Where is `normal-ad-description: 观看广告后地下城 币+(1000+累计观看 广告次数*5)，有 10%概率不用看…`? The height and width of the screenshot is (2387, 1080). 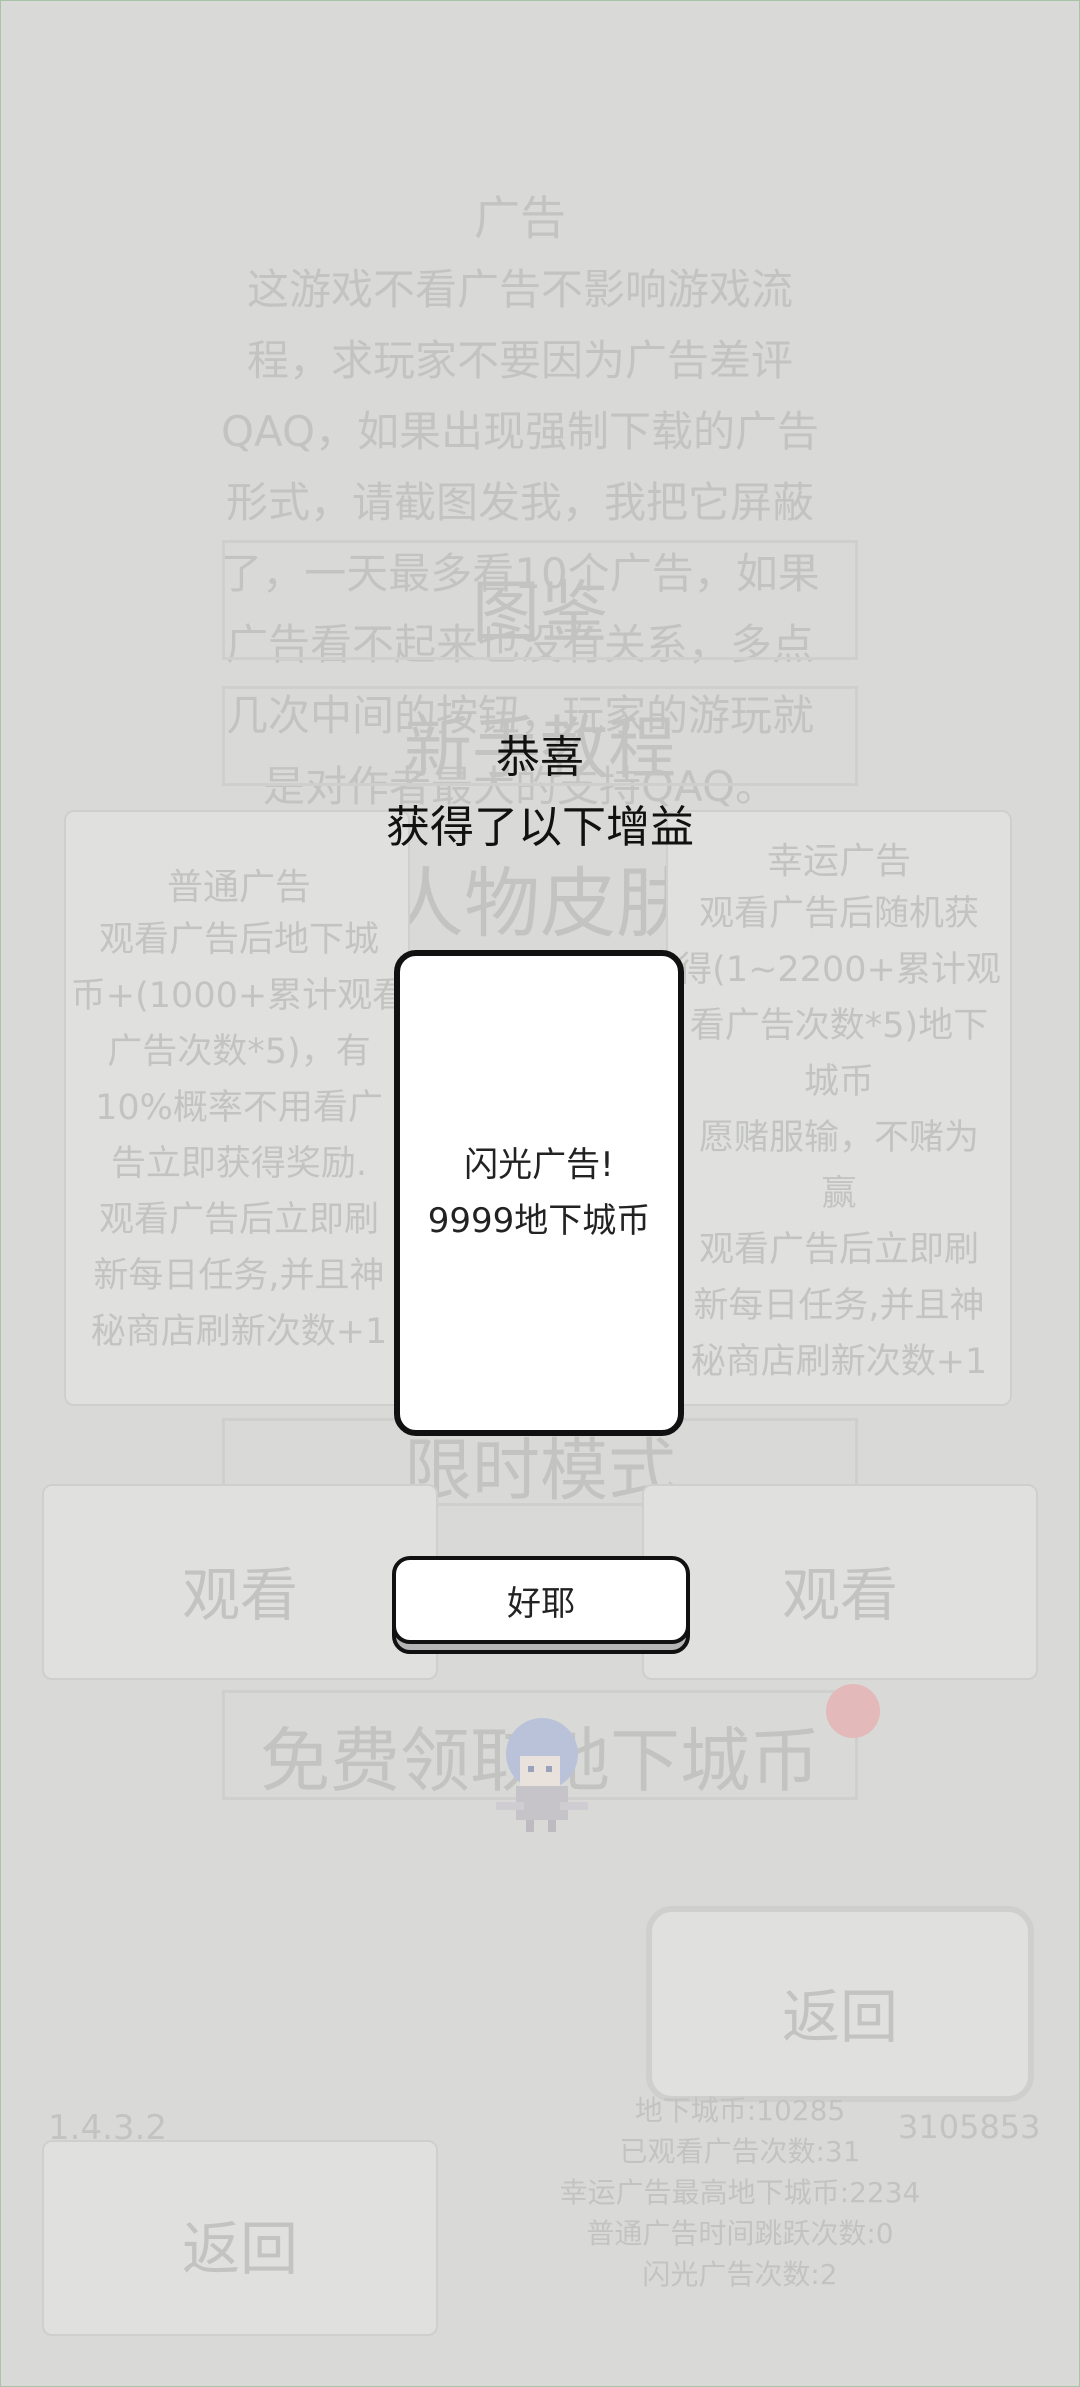 normal-ad-description: 观看广告后地下城 币+(1000+累计观看 广告次数*5)，有 10%概率不用看… is located at coordinates (239, 1136).